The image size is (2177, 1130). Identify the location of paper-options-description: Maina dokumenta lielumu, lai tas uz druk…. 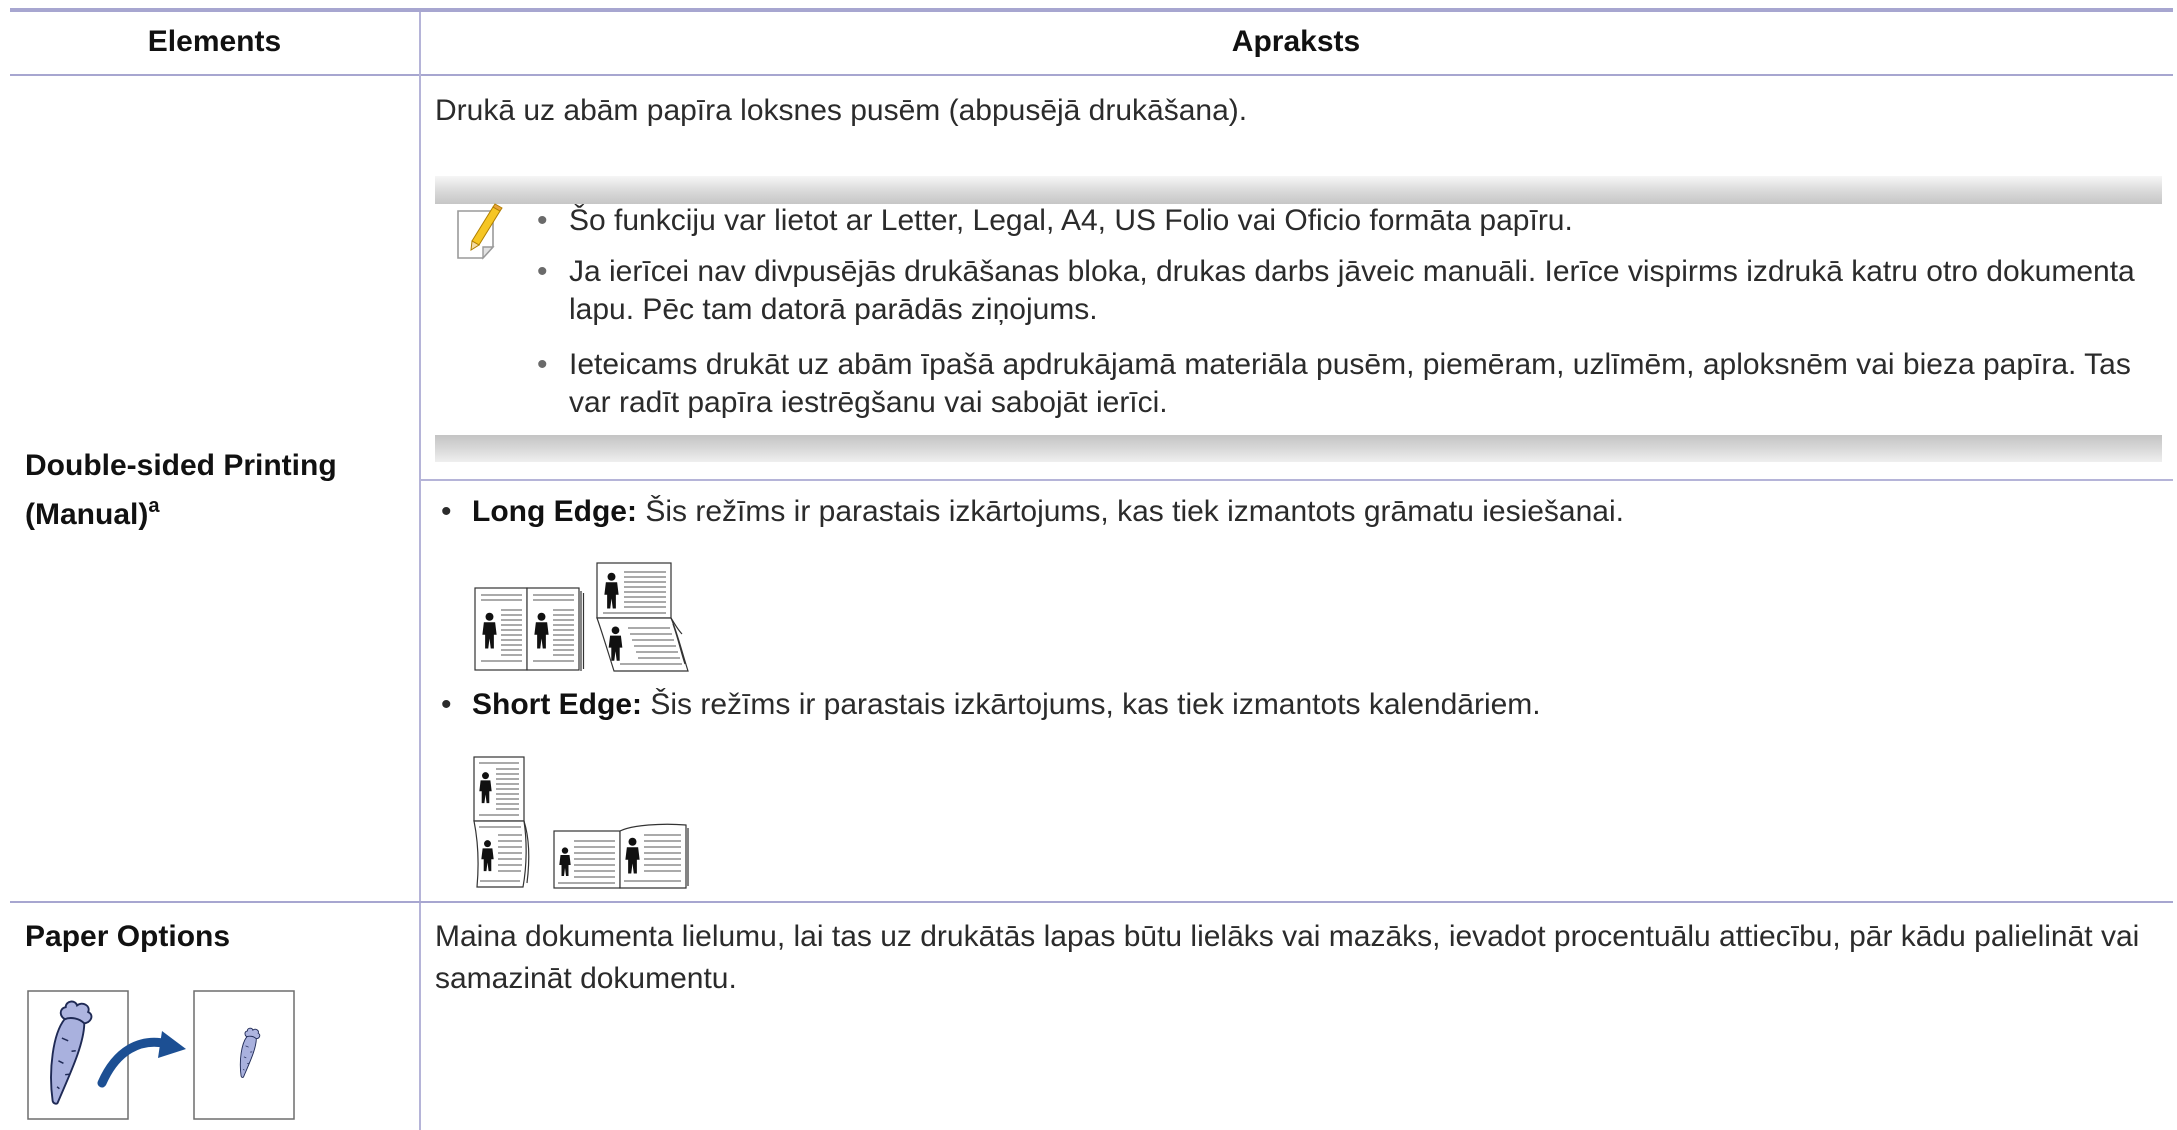
(1287, 957).